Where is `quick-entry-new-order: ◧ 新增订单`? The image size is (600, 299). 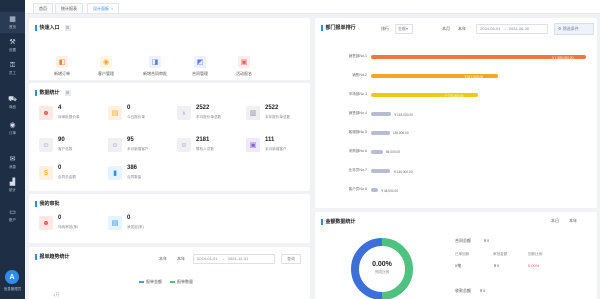 quick-entry-new-order: ◧ 新增订单 is located at coordinates (62, 66).